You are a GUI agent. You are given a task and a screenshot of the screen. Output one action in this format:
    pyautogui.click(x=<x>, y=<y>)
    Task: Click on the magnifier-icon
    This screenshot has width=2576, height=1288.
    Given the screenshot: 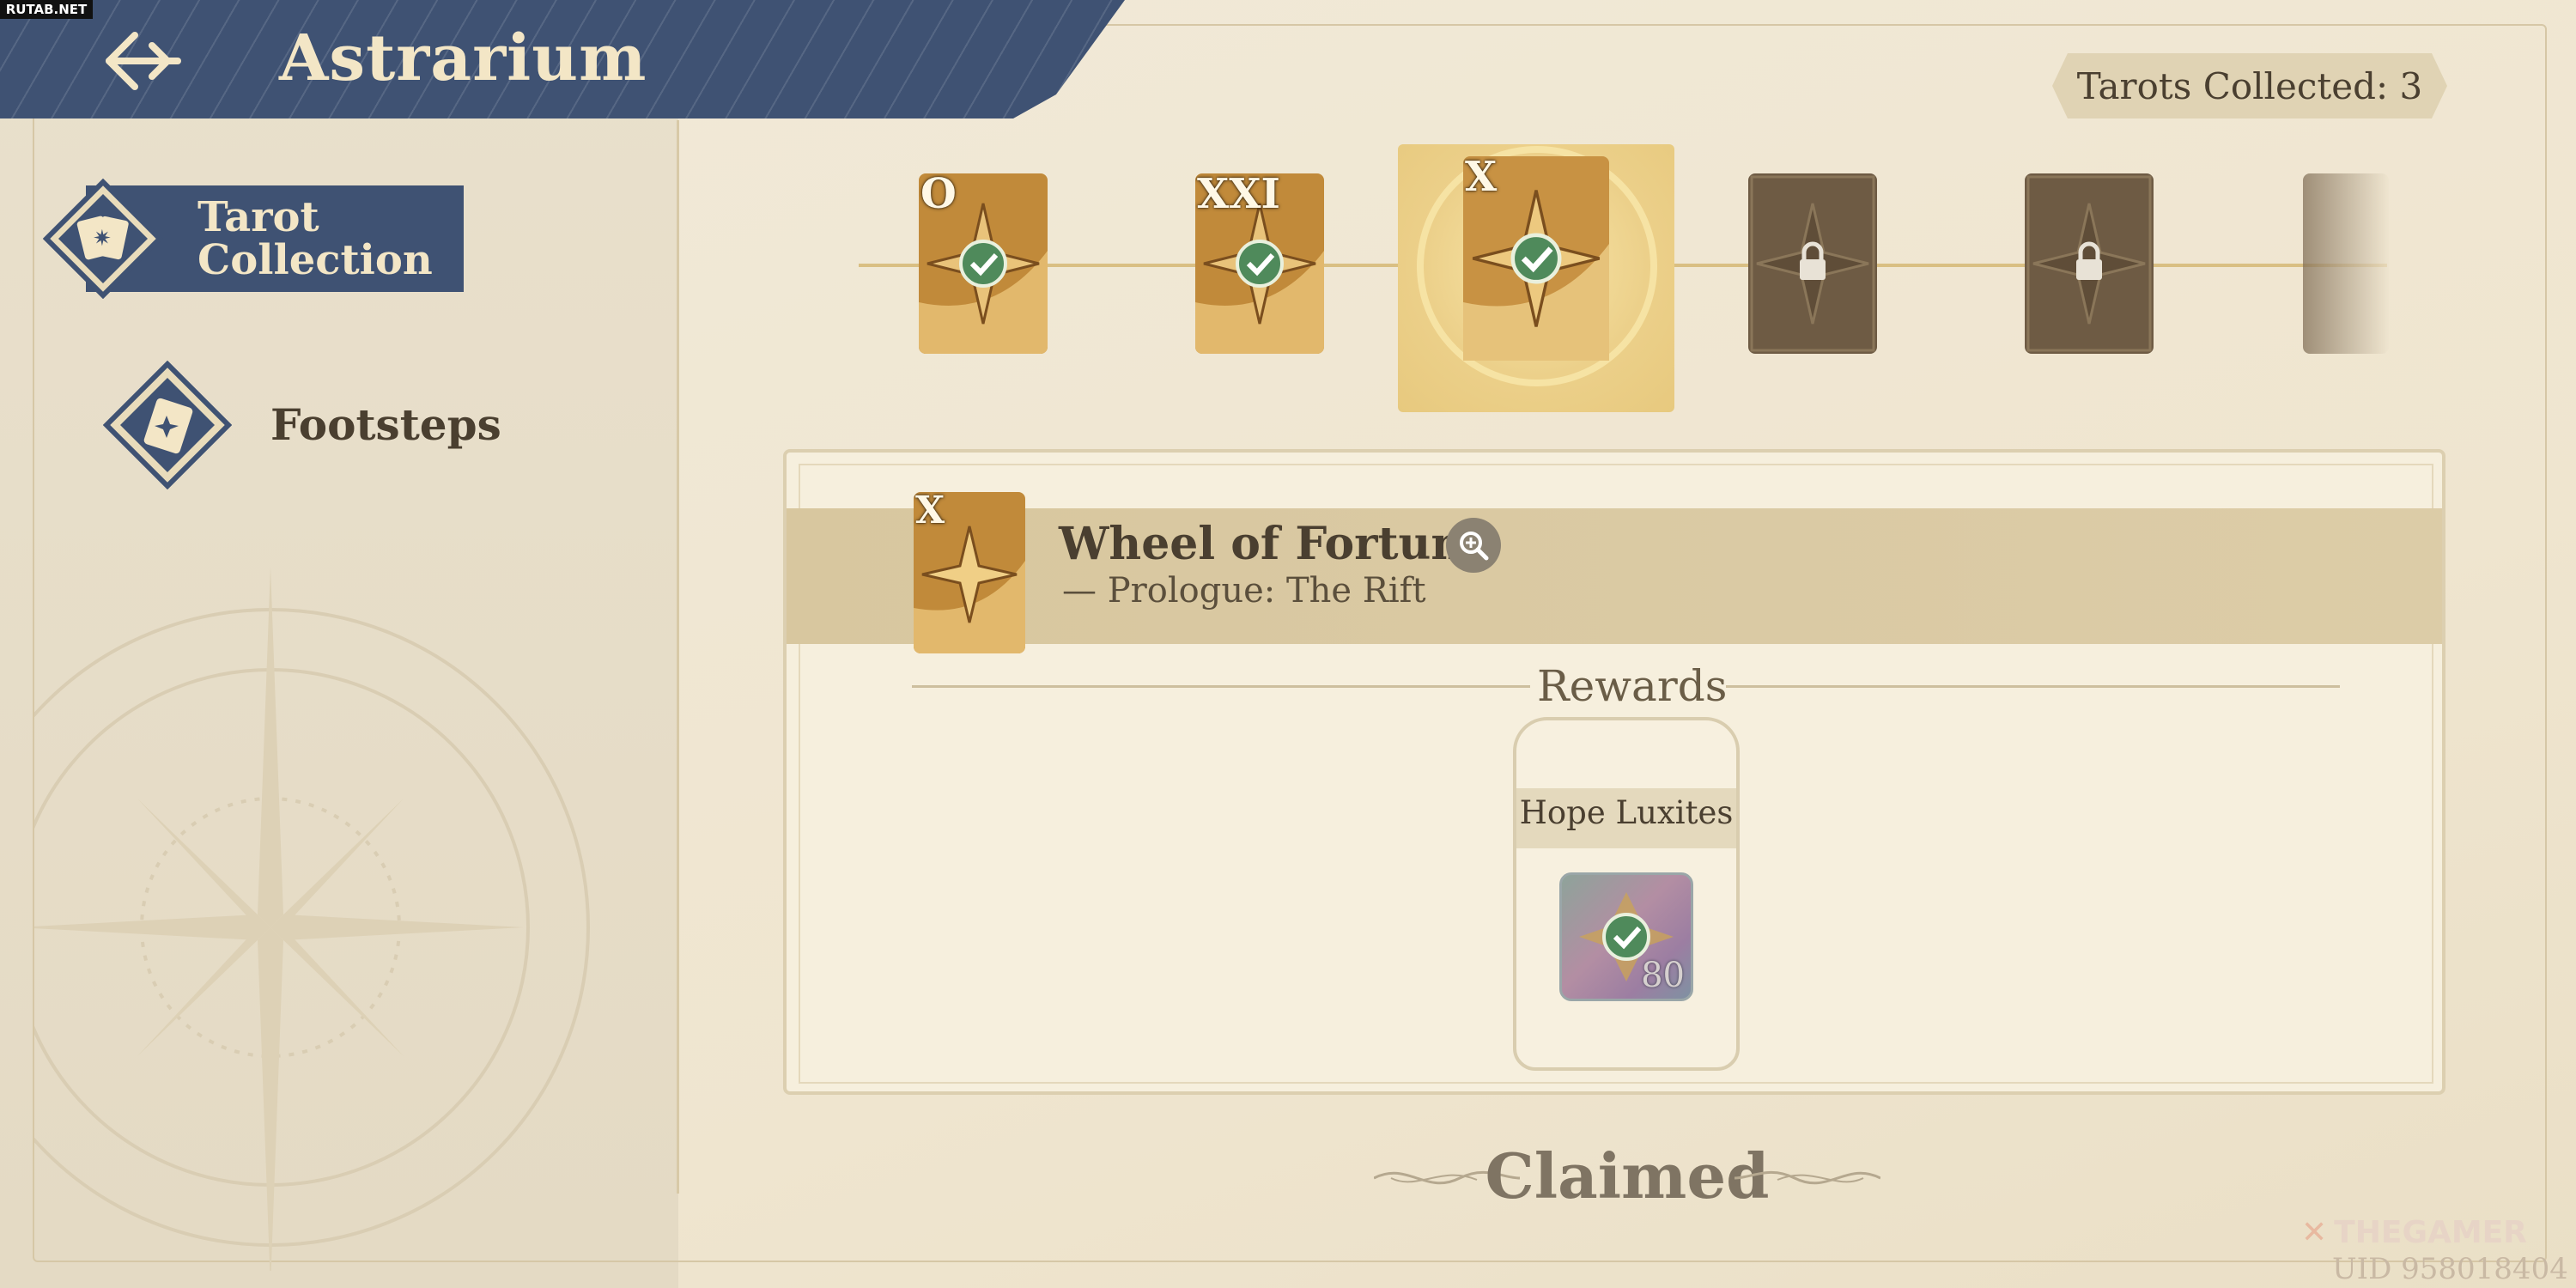 What is the action you would take?
    pyautogui.click(x=1474, y=546)
    